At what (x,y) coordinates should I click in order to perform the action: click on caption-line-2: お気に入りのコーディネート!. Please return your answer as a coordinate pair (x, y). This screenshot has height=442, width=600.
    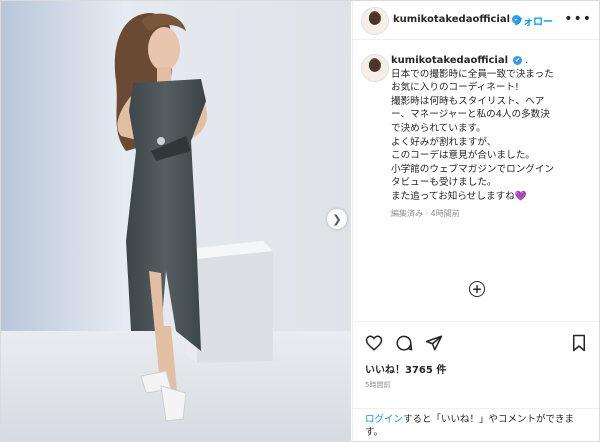
    Looking at the image, I should click on (455, 88).